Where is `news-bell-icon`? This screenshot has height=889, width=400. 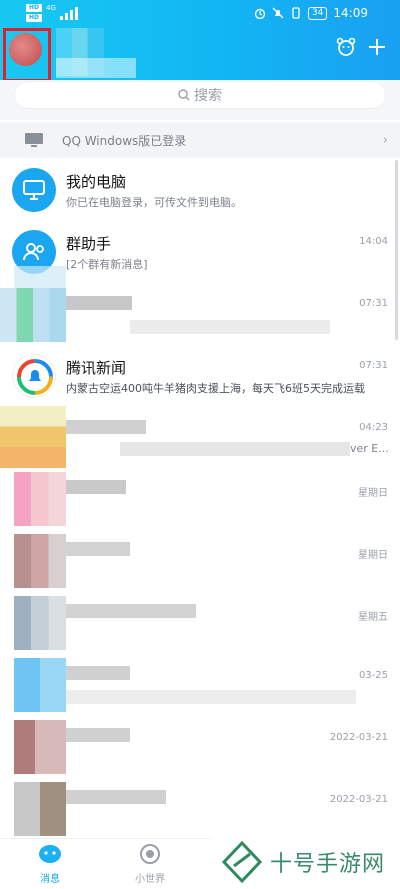 news-bell-icon is located at coordinates (35, 377).